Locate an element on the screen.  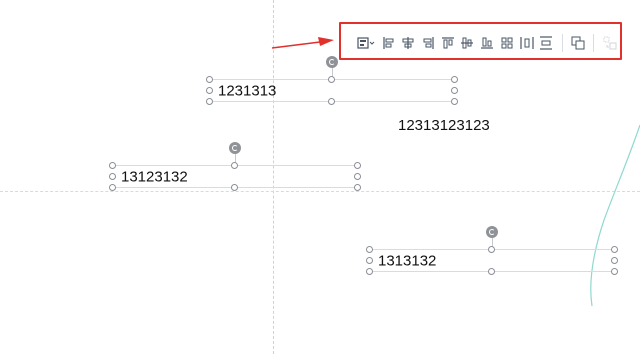
align-right-button is located at coordinates (428, 43).